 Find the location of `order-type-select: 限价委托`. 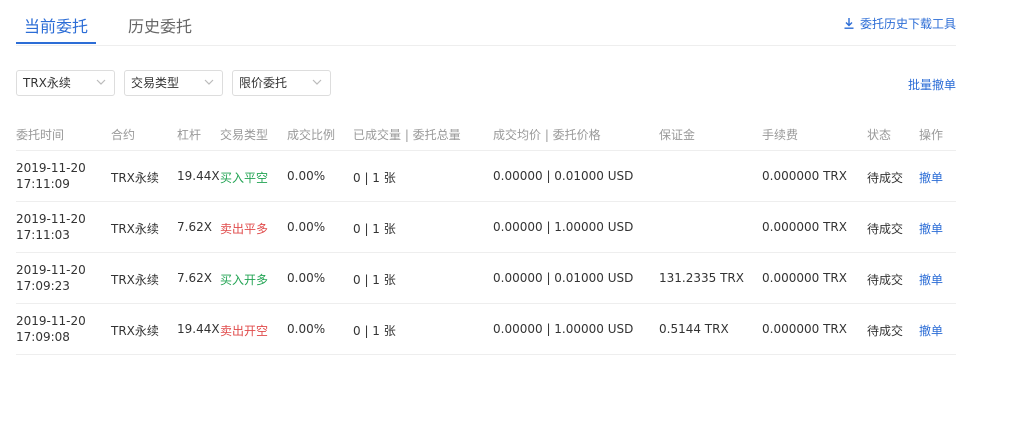

order-type-select: 限价委托 is located at coordinates (281, 83).